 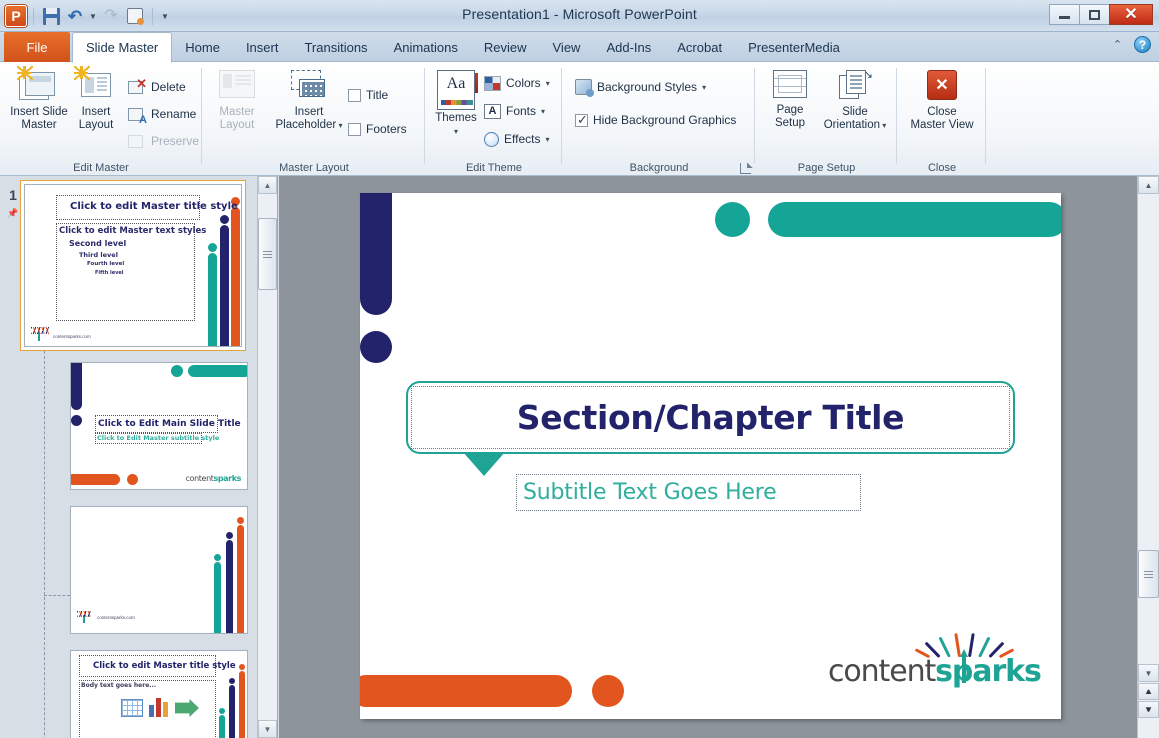 What do you see at coordinates (457, 90) in the screenshot?
I see `themes-icon: Aa` at bounding box center [457, 90].